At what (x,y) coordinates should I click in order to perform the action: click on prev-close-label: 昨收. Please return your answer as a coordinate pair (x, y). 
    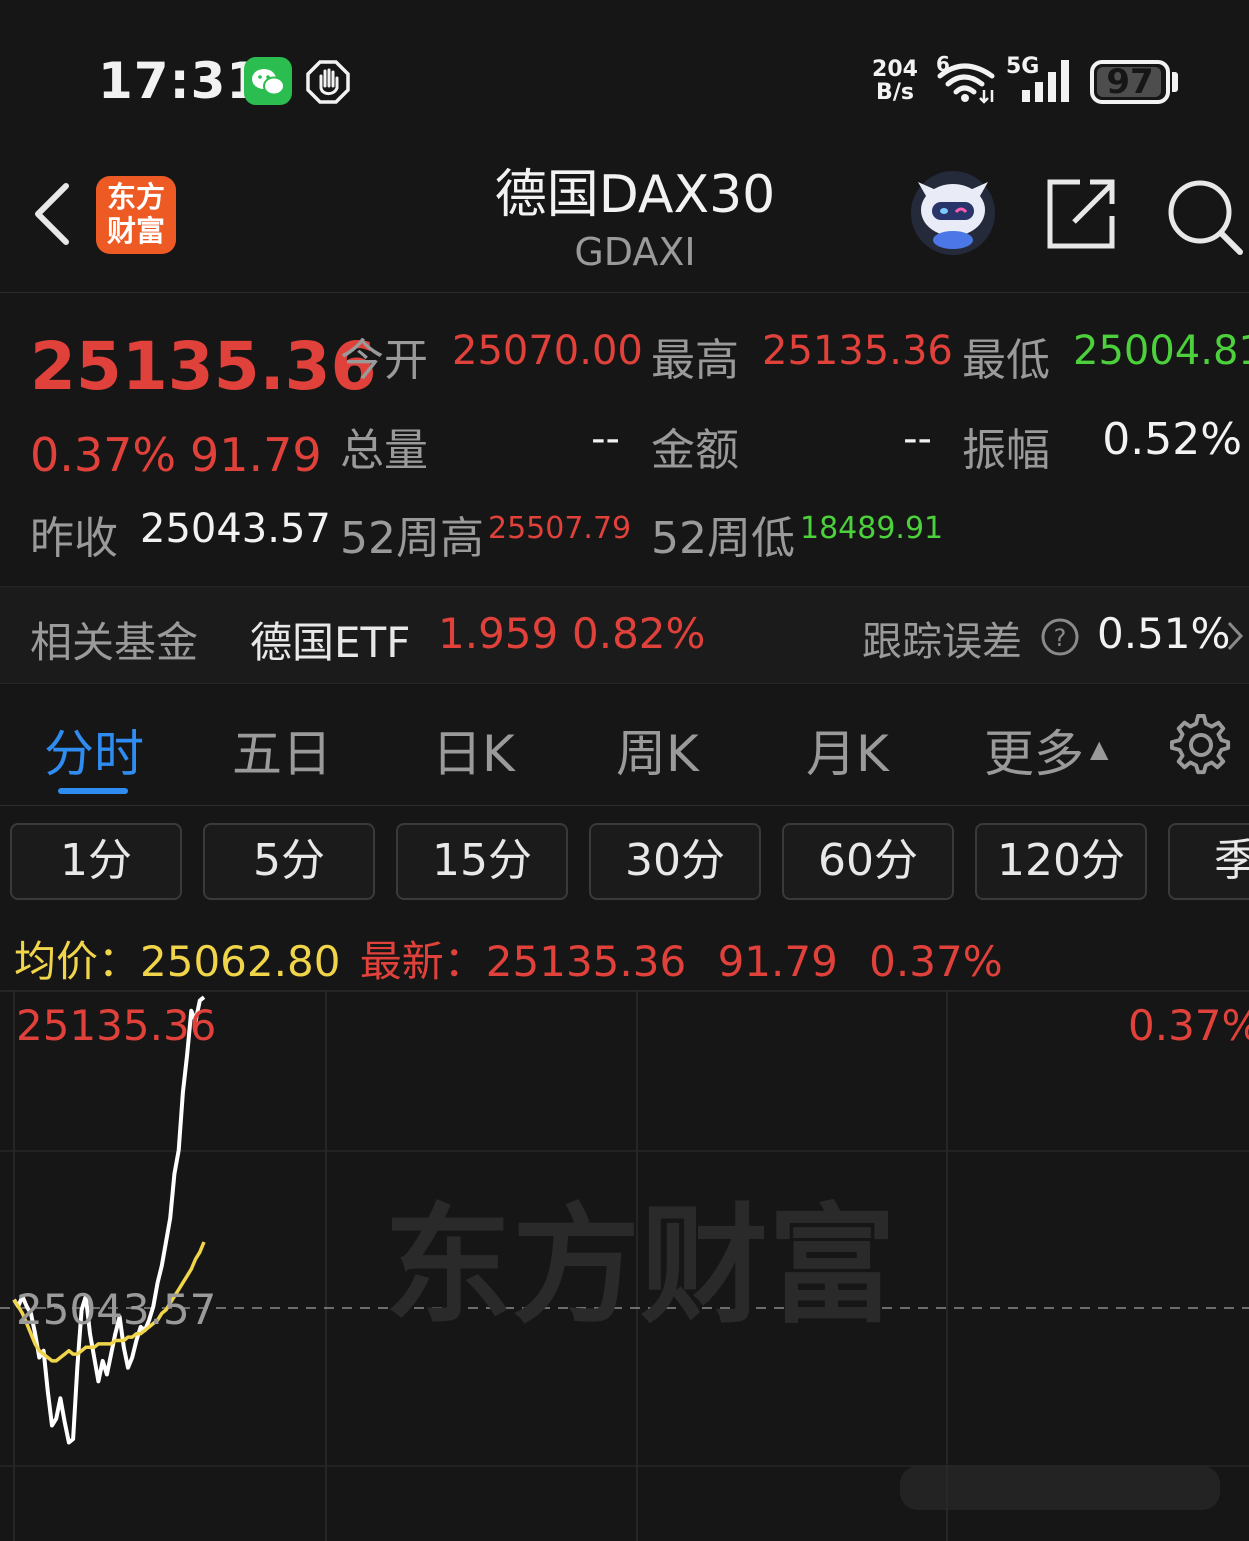
    Looking at the image, I should click on (74, 538).